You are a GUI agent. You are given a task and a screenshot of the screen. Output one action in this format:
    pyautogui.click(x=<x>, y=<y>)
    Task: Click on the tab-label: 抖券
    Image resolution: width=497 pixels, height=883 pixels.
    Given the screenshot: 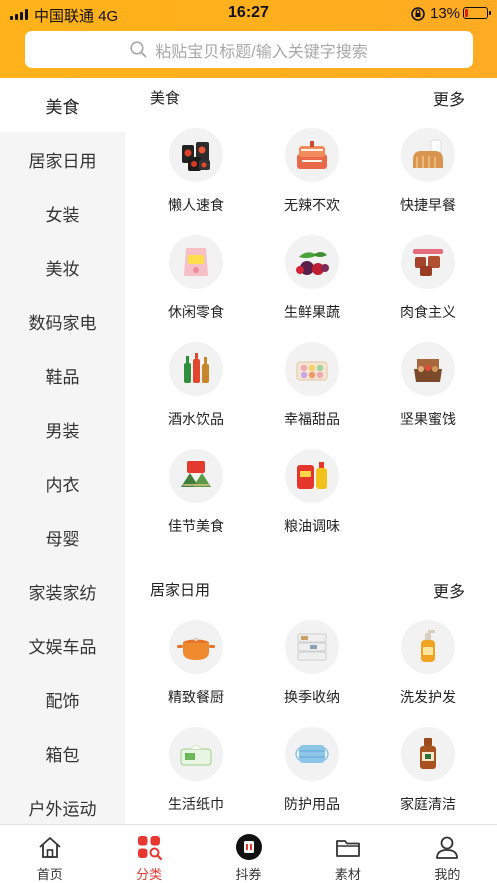 What is the action you would take?
    pyautogui.click(x=248, y=874)
    